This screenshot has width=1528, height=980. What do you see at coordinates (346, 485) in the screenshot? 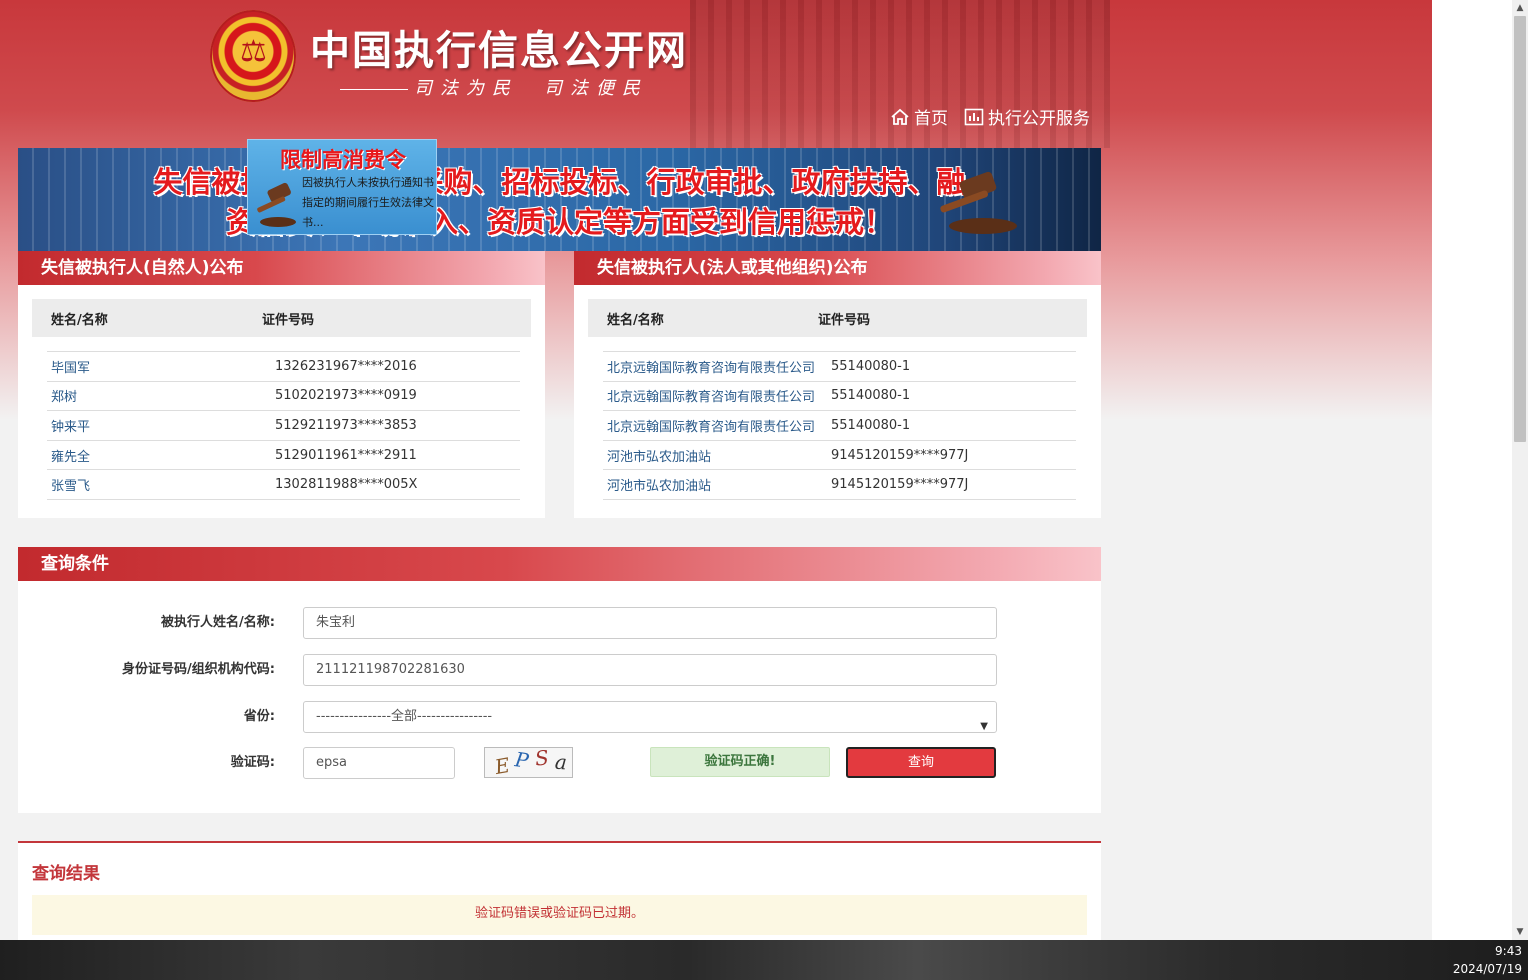
I see `id-number: 1302811988****005X` at bounding box center [346, 485].